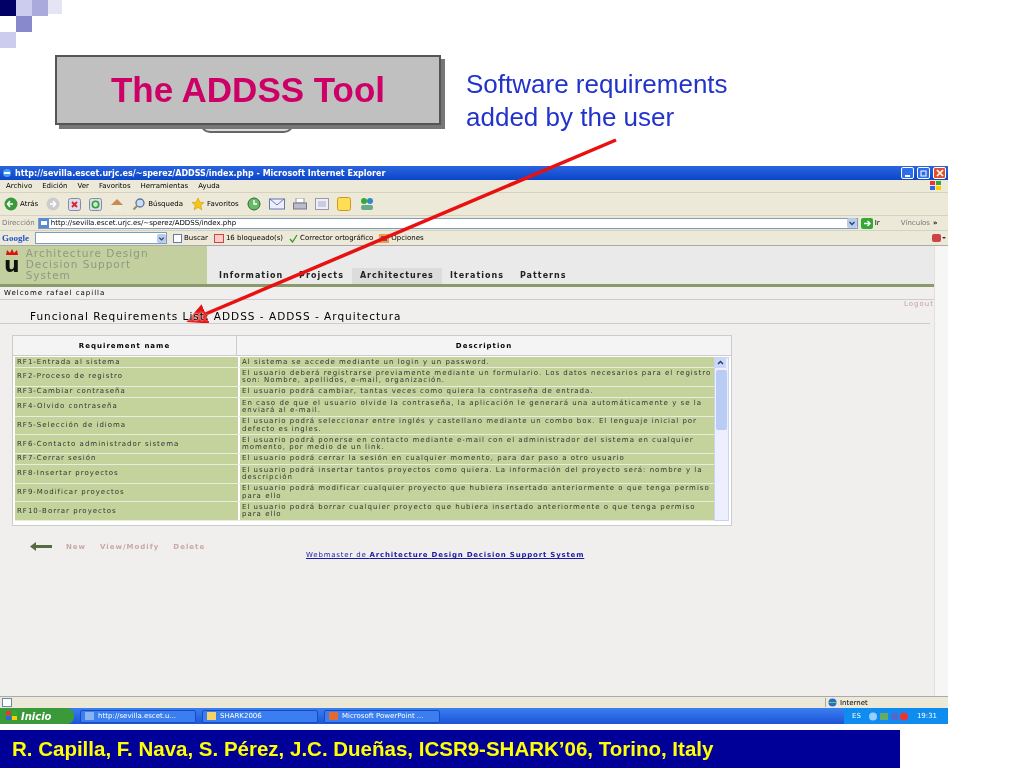 The height and width of the screenshot is (768, 1024). Describe the element at coordinates (177, 238) in the screenshot. I see `square-icon` at that location.